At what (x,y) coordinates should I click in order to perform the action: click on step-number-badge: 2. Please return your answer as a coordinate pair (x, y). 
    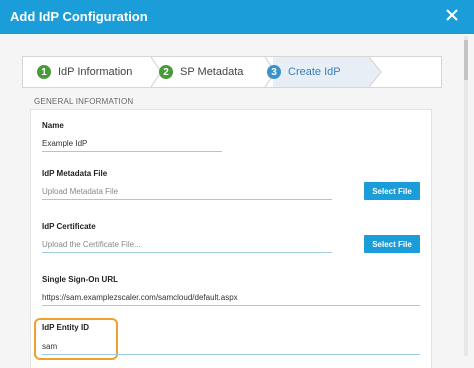
    Looking at the image, I should click on (166, 72).